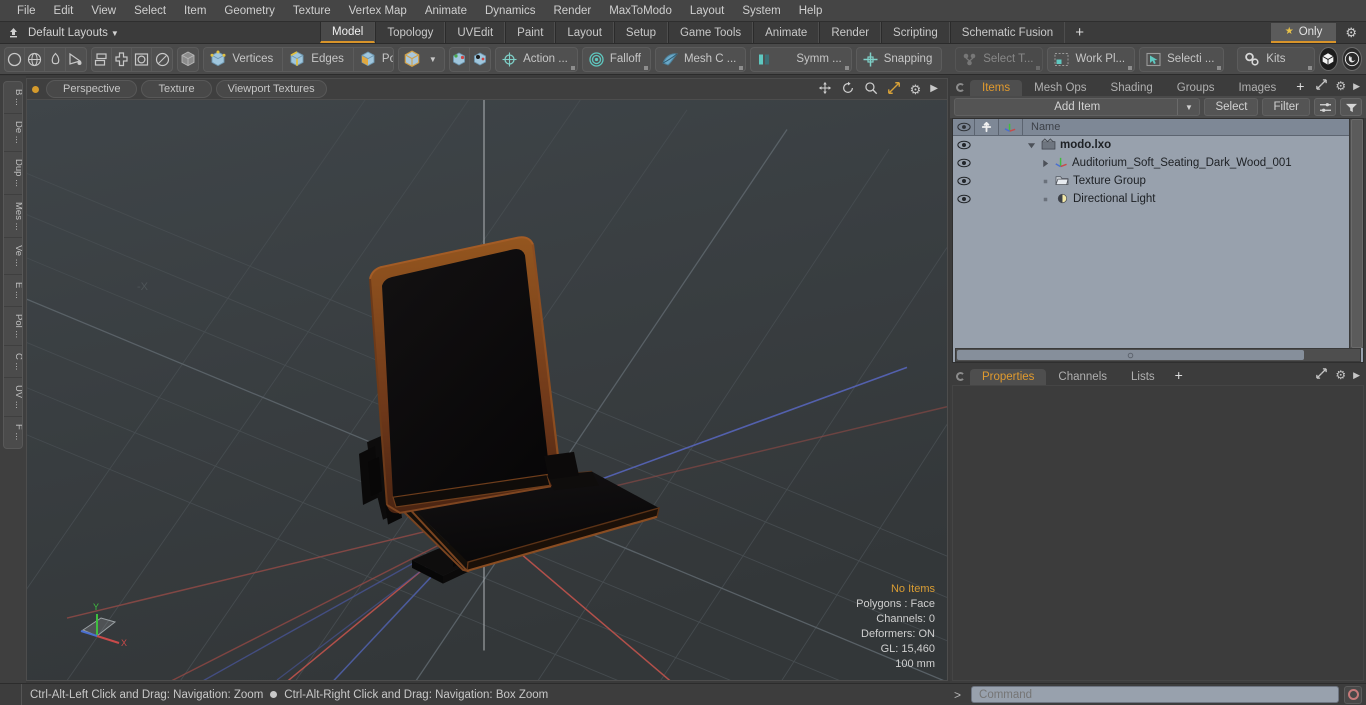  What do you see at coordinates (1188, 107) in the screenshot?
I see `chevron-down-icon: ▼` at bounding box center [1188, 107].